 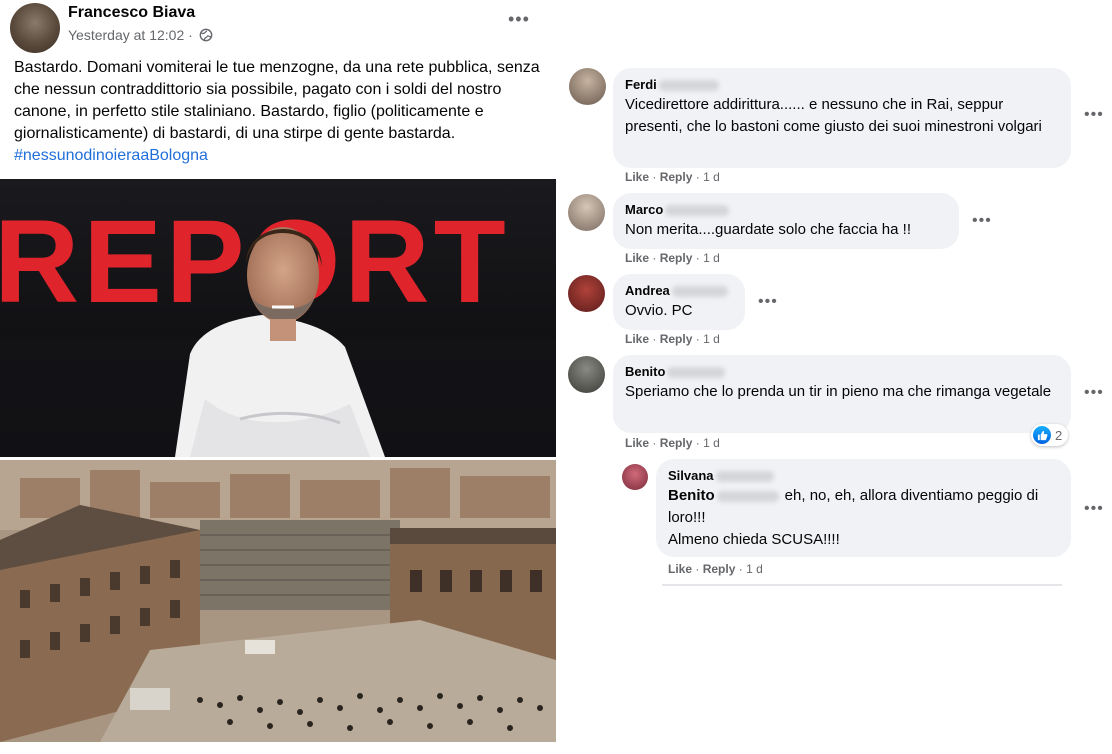 I want to click on comment-bubble: Andrea Ovvio. PC, so click(x=679, y=302).